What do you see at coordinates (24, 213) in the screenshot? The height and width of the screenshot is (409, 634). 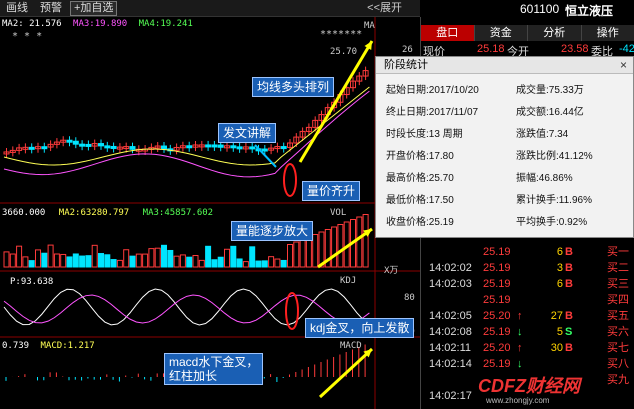 I see `vol-value: 3660.000` at bounding box center [24, 213].